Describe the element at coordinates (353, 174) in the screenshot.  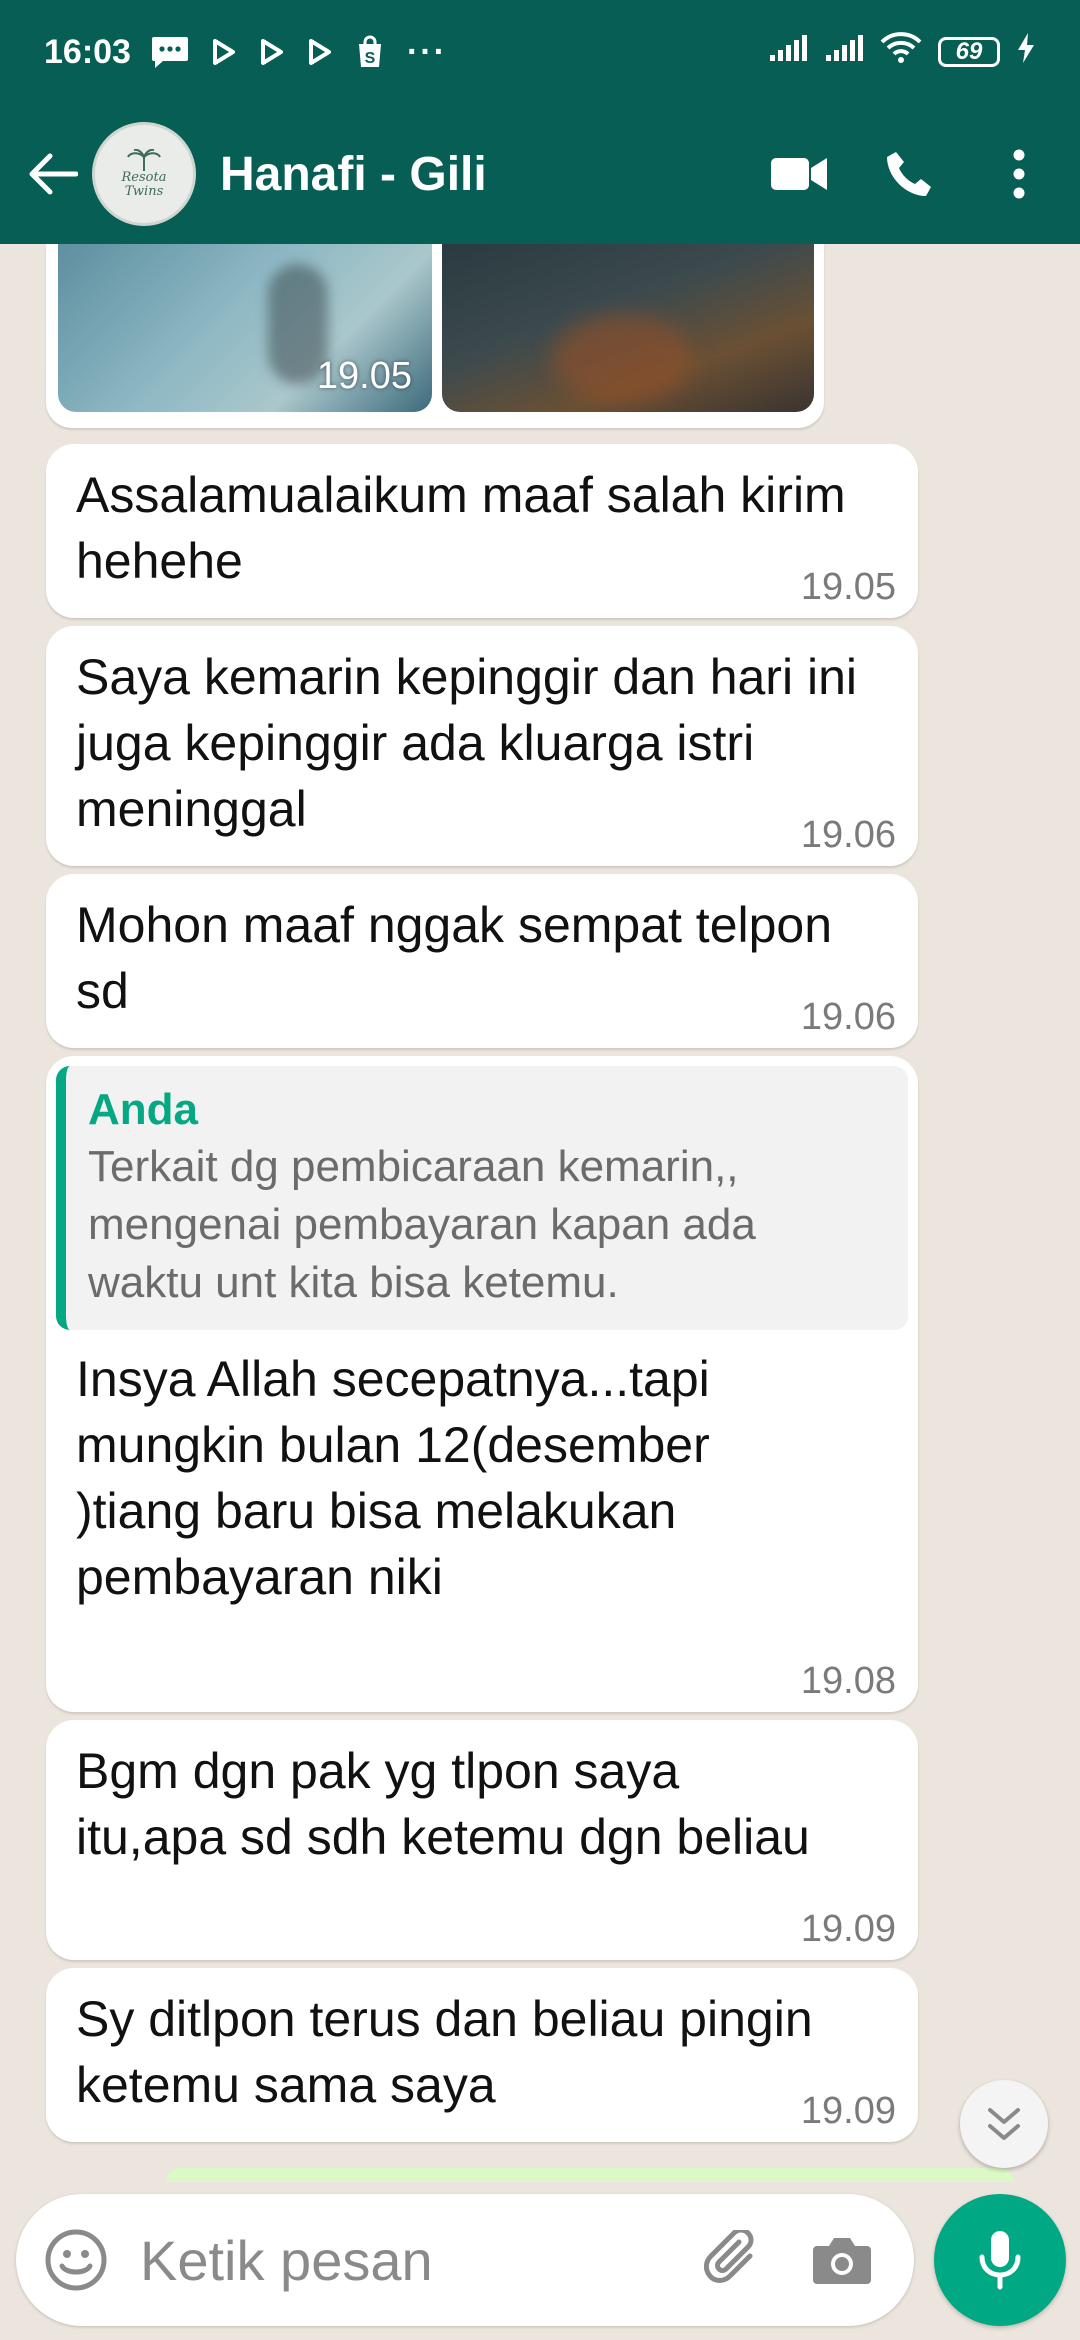
I see `contact-name: Hanafi - Gili` at that location.